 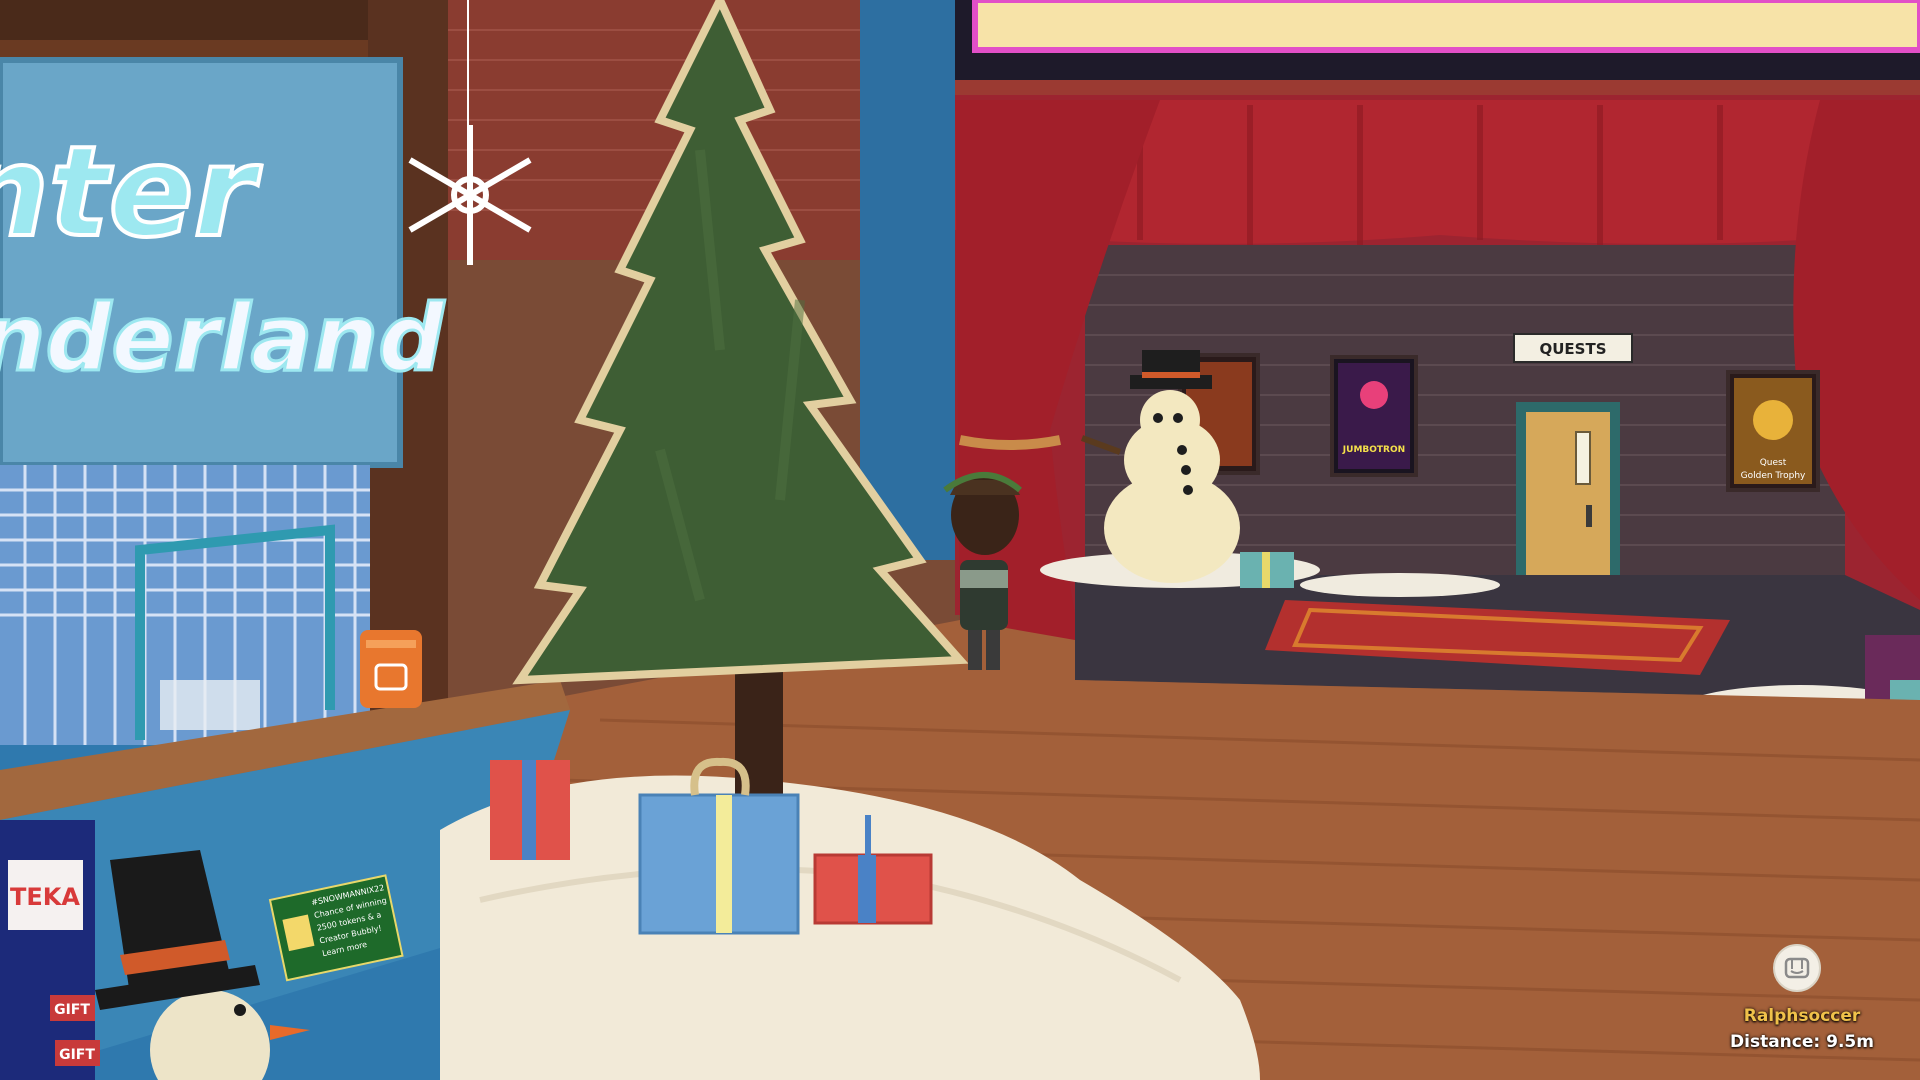 I want to click on quests-door, so click(x=1568, y=502).